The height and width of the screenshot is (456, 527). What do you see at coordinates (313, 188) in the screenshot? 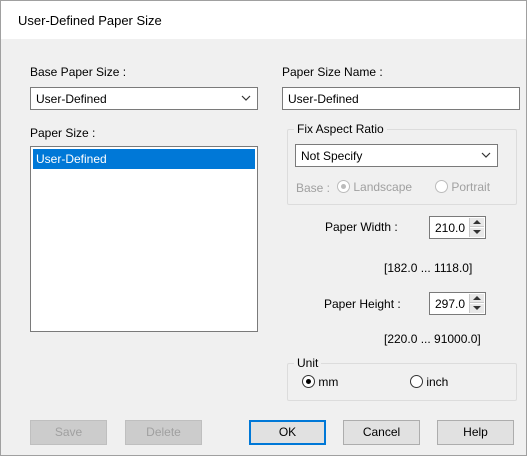
I see `base-orientation-label: Base :` at bounding box center [313, 188].